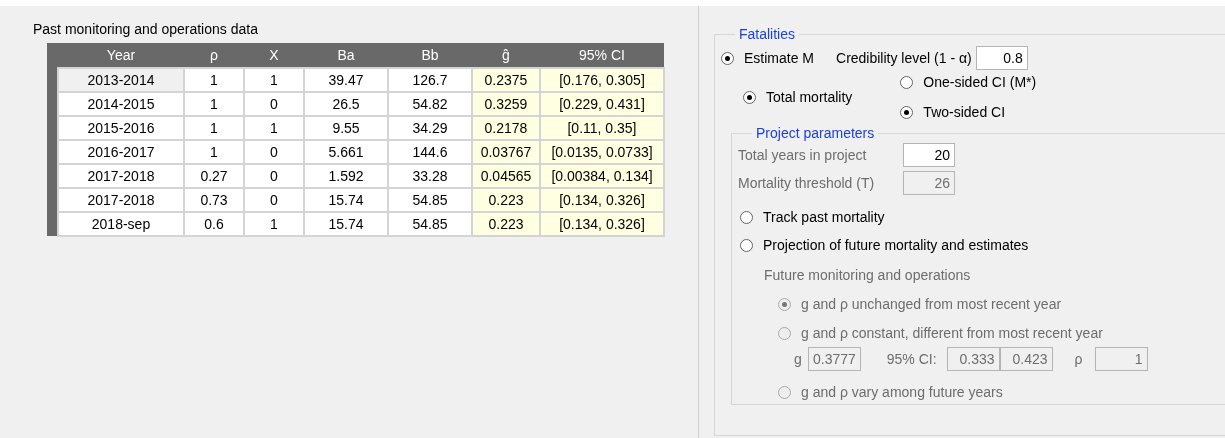  I want to click on radio-label: Estimate M, so click(779, 58).